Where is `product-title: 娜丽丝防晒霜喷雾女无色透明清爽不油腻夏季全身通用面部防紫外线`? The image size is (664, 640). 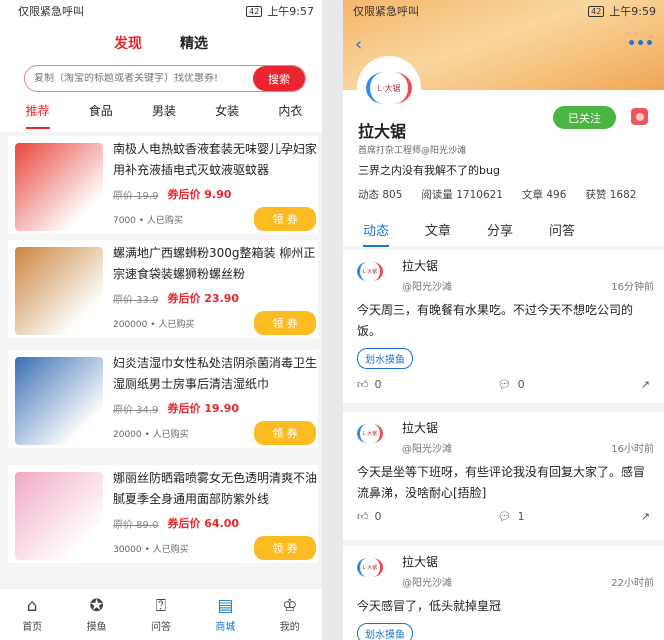 product-title: 娜丽丝防晒霜喷雾女无色透明清爽不油腻夏季全身通用面部防紫外线 is located at coordinates (215, 489).